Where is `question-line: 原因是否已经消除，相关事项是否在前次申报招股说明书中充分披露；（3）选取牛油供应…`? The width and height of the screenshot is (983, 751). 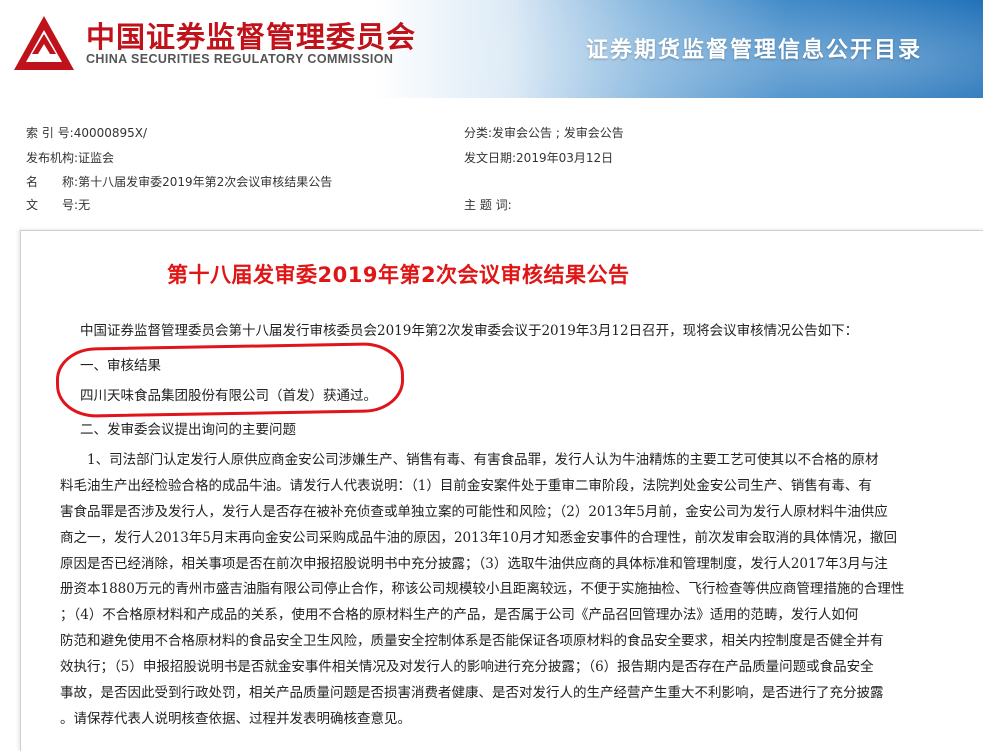 question-line: 原因是否已经消除，相关事项是否在前次申报招股说明书中充分披露；（3）选取牛油供应… is located at coordinates (474, 563).